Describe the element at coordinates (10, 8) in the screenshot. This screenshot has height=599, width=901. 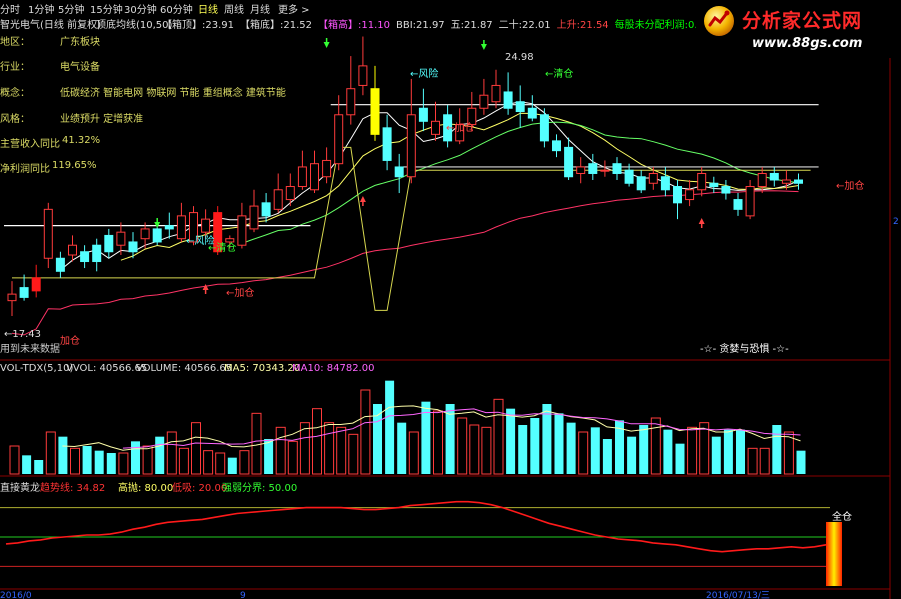
I see `period-tab-0: 分时` at that location.